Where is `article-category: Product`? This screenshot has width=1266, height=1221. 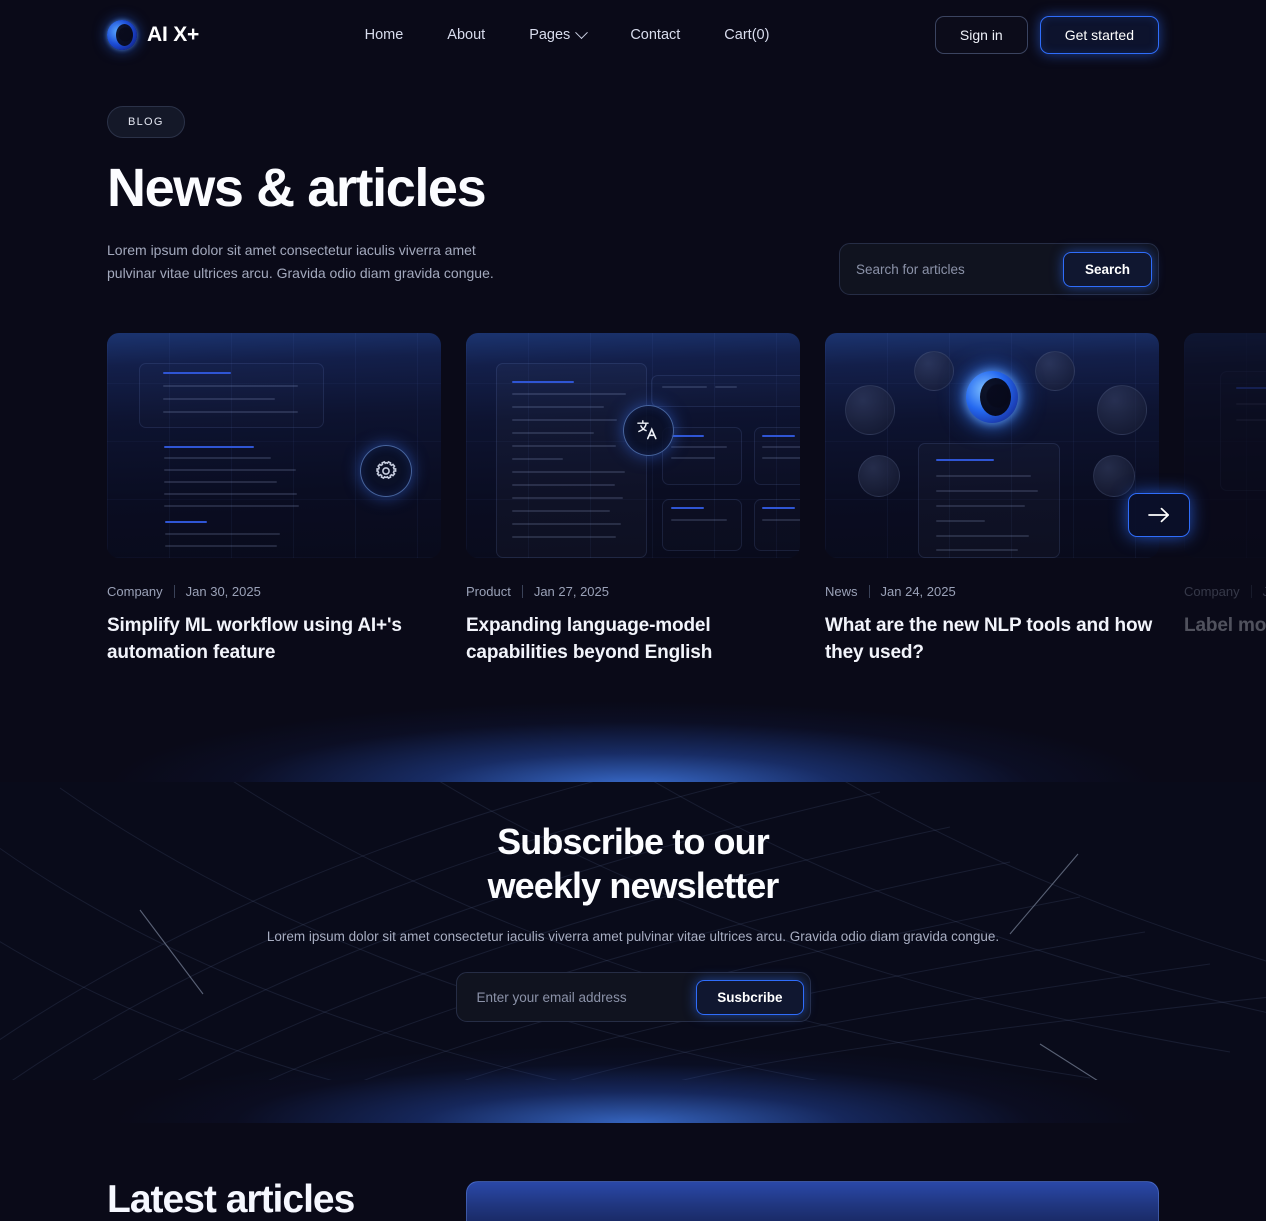 article-category: Product is located at coordinates (488, 592).